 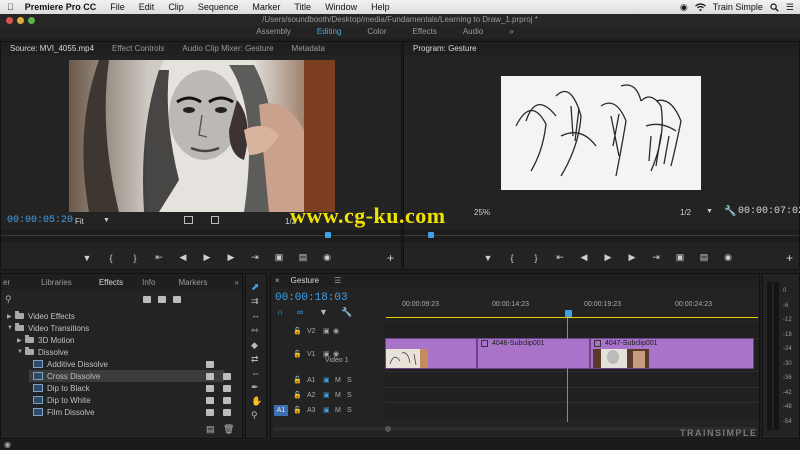 What do you see at coordinates (128, 400) in the screenshot?
I see `tree-item-dip-to-white: Dip to White` at bounding box center [128, 400].